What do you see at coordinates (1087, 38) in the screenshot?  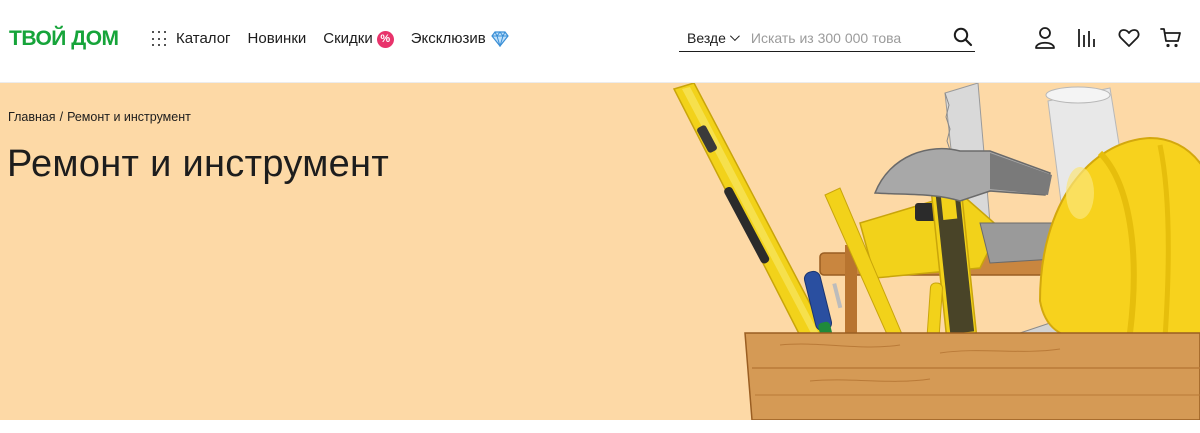 I see `compare-icon` at bounding box center [1087, 38].